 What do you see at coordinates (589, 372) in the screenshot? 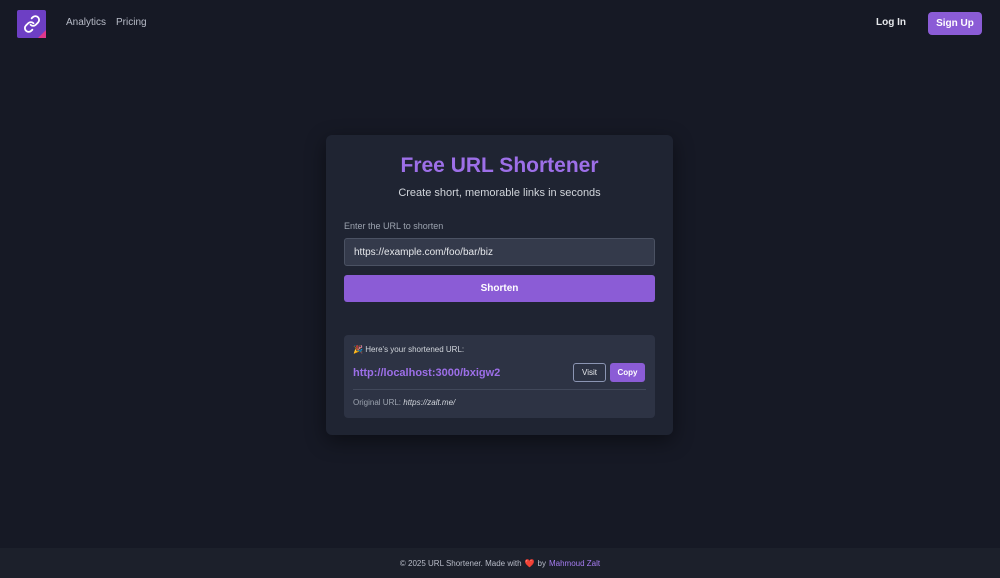
I see `visit-button: Visit` at bounding box center [589, 372].